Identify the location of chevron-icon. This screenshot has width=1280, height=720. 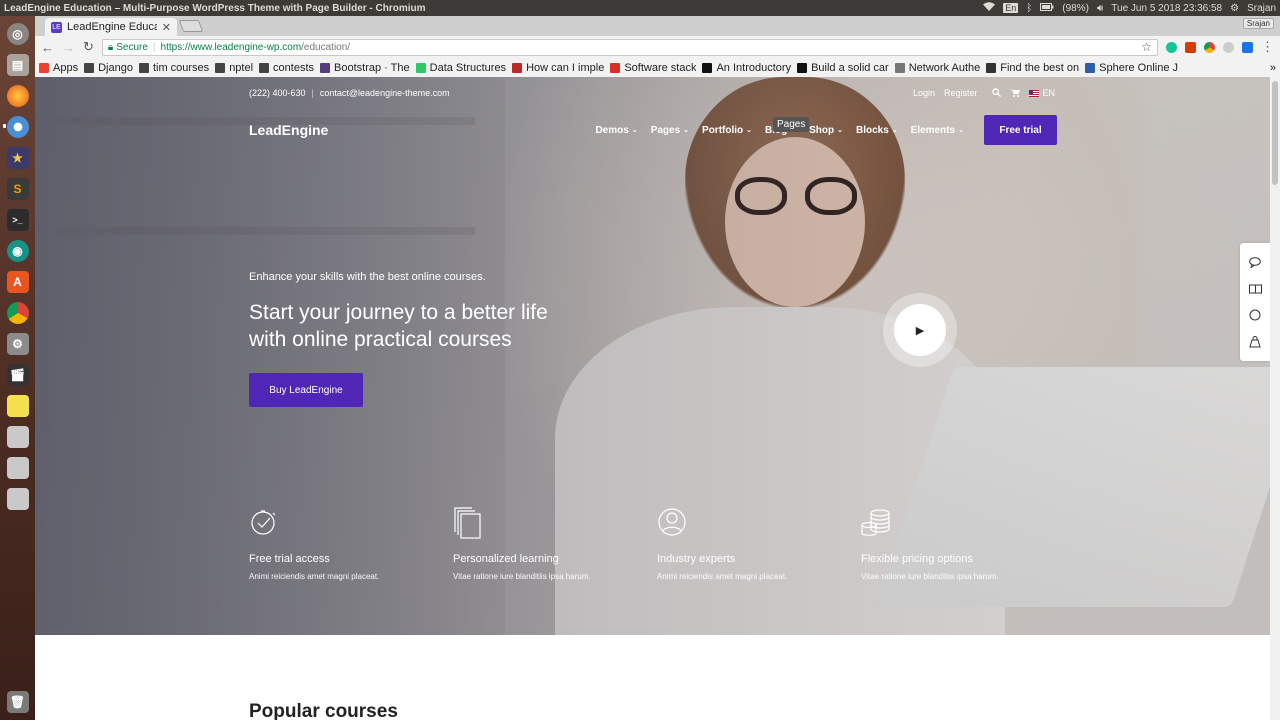
(615, 67).